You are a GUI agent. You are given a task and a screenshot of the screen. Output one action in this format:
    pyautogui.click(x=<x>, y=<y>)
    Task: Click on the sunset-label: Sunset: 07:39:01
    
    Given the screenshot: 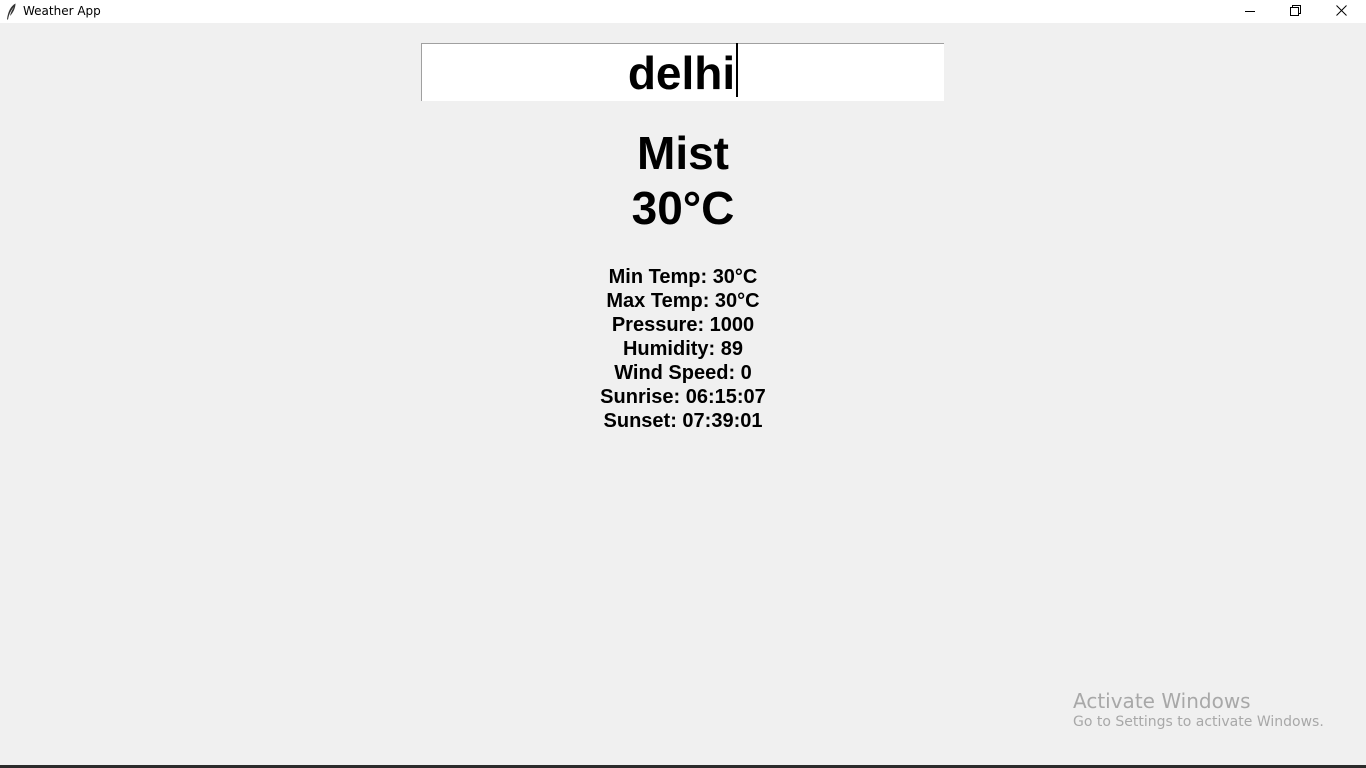 What is the action you would take?
    pyautogui.click(x=683, y=421)
    